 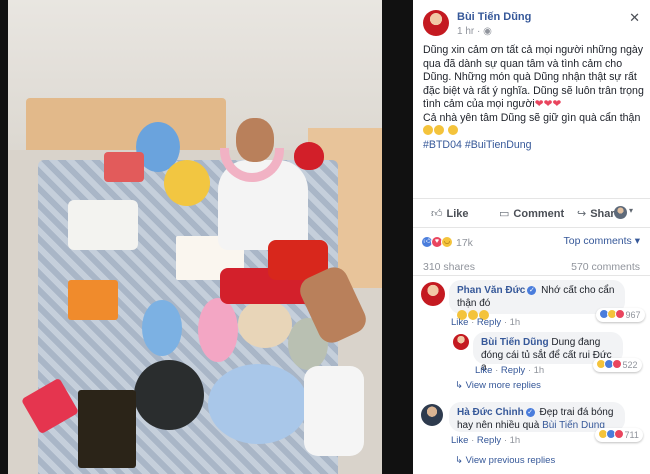 What do you see at coordinates (531, 242) in the screenshot?
I see `reaction-summary: 👍︎ ♥ ◡ 17k Top comments ▾` at bounding box center [531, 242].